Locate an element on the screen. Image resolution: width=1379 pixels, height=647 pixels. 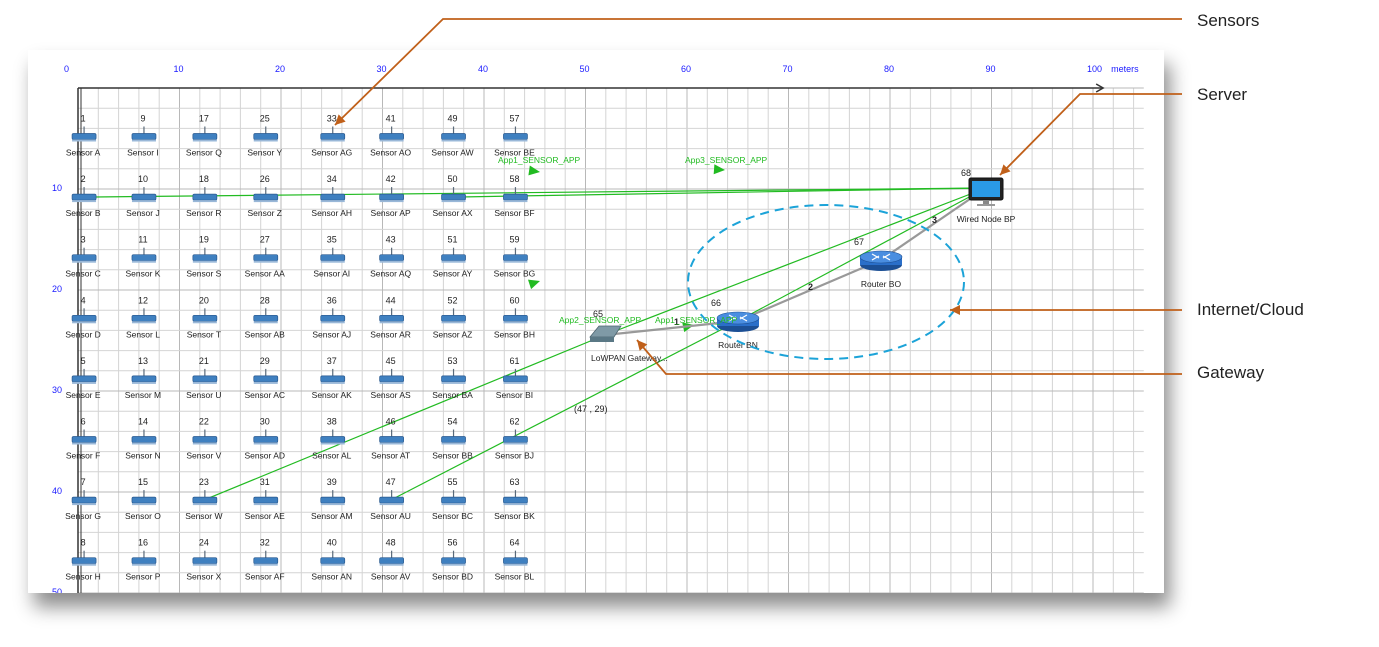
sensor-node: 35 Sensor AI is located at coordinates (331, 257).